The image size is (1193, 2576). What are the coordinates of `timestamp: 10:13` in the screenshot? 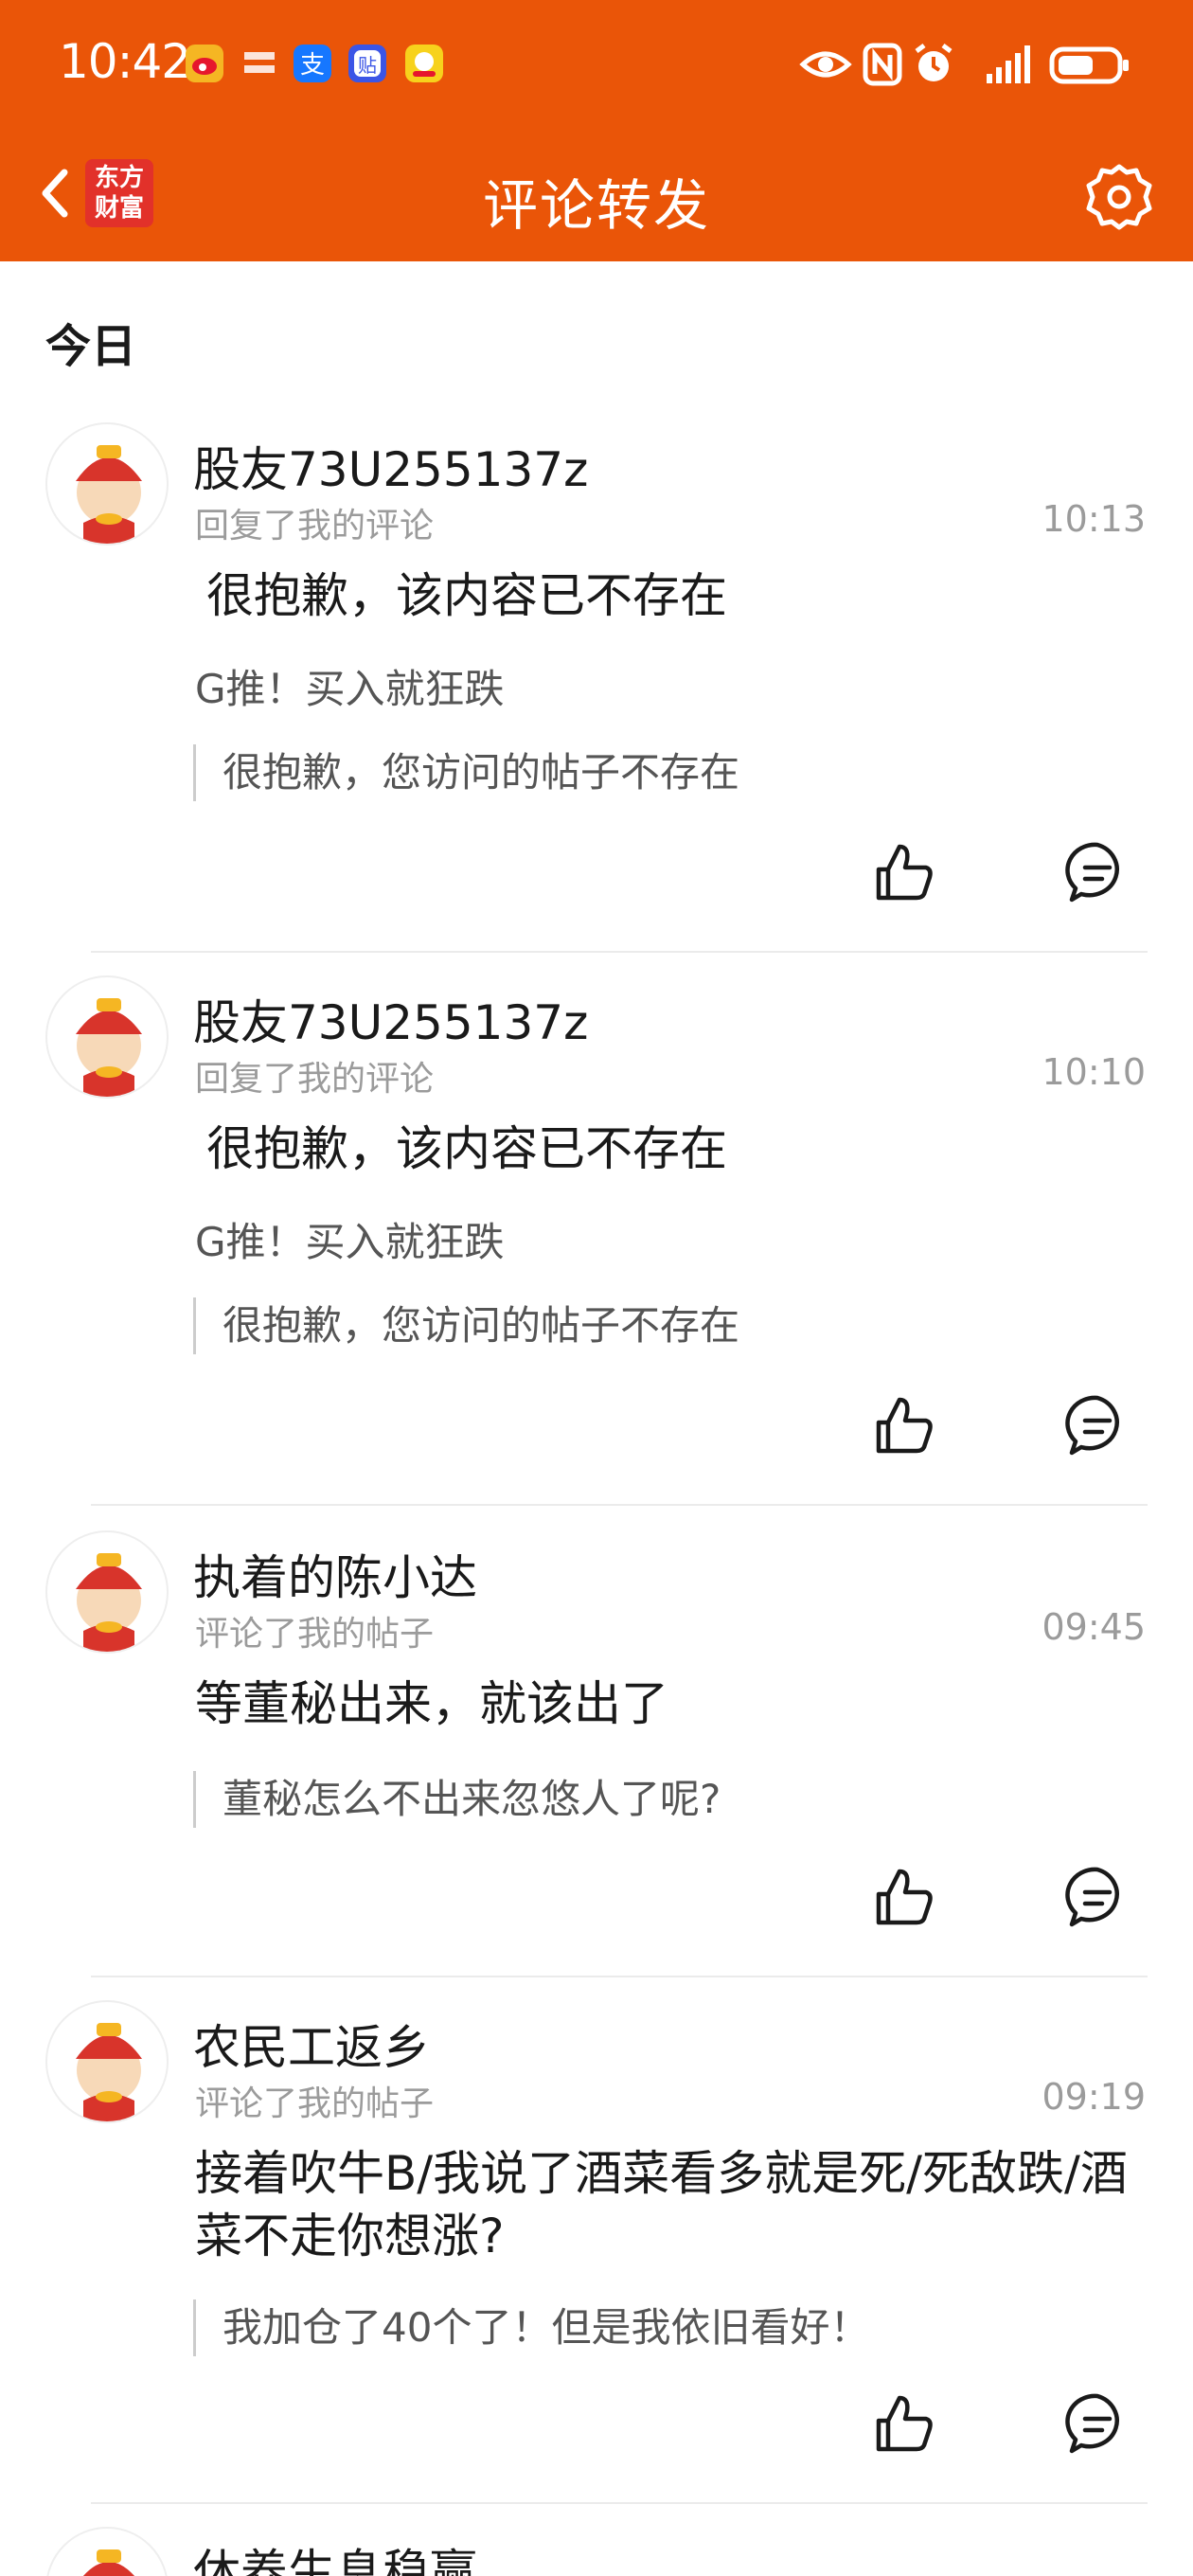 It's located at (1094, 519).